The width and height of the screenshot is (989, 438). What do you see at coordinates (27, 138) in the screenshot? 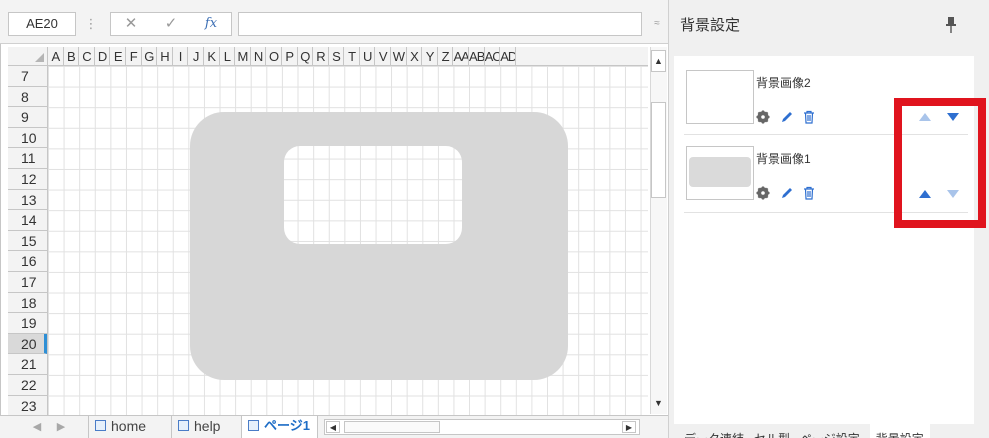
I see `row-header: 10` at bounding box center [27, 138].